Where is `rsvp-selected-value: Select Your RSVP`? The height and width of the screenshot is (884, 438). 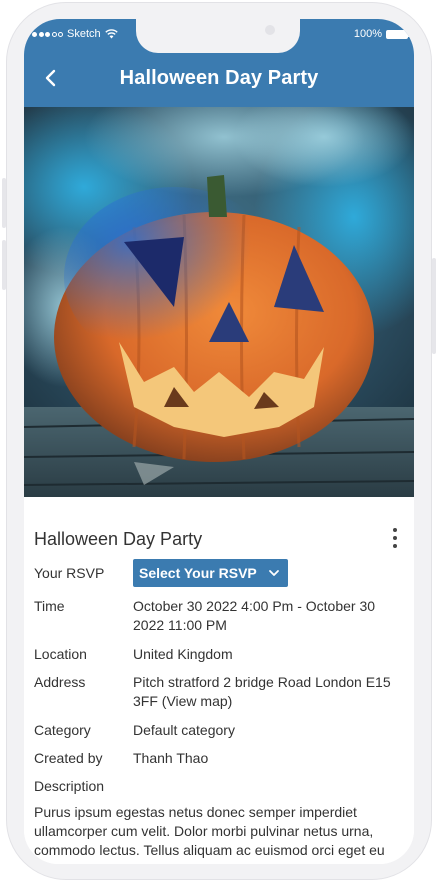 rsvp-selected-value: Select Your RSVP is located at coordinates (198, 573).